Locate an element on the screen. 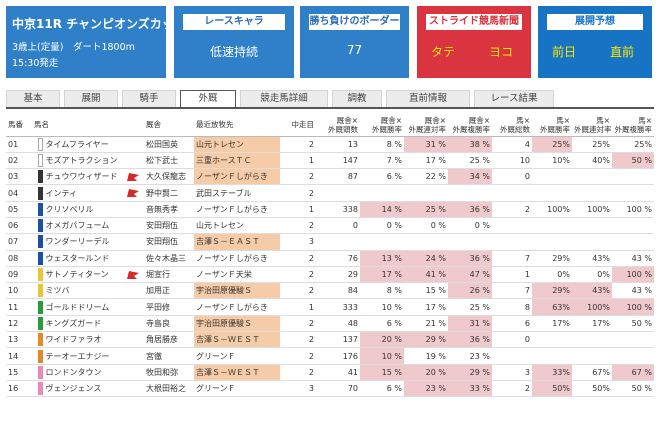 The image size is (660, 426). stat-a: 147 is located at coordinates (338, 161).